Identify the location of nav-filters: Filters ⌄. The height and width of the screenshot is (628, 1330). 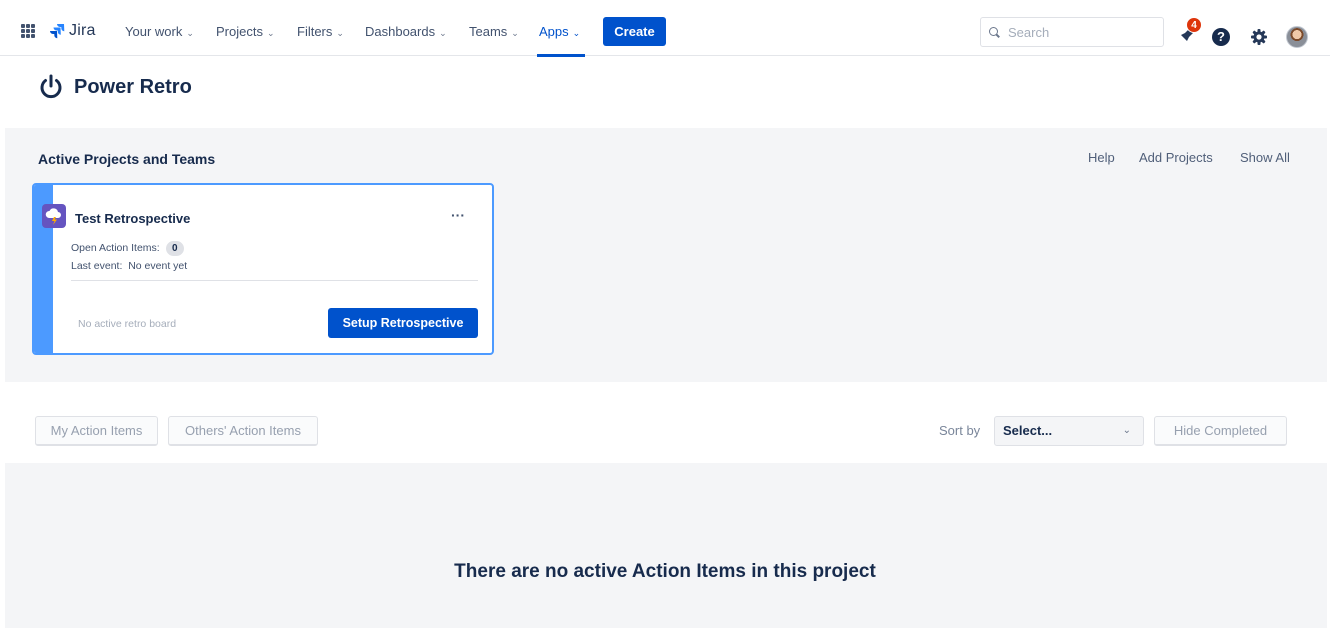
(320, 32).